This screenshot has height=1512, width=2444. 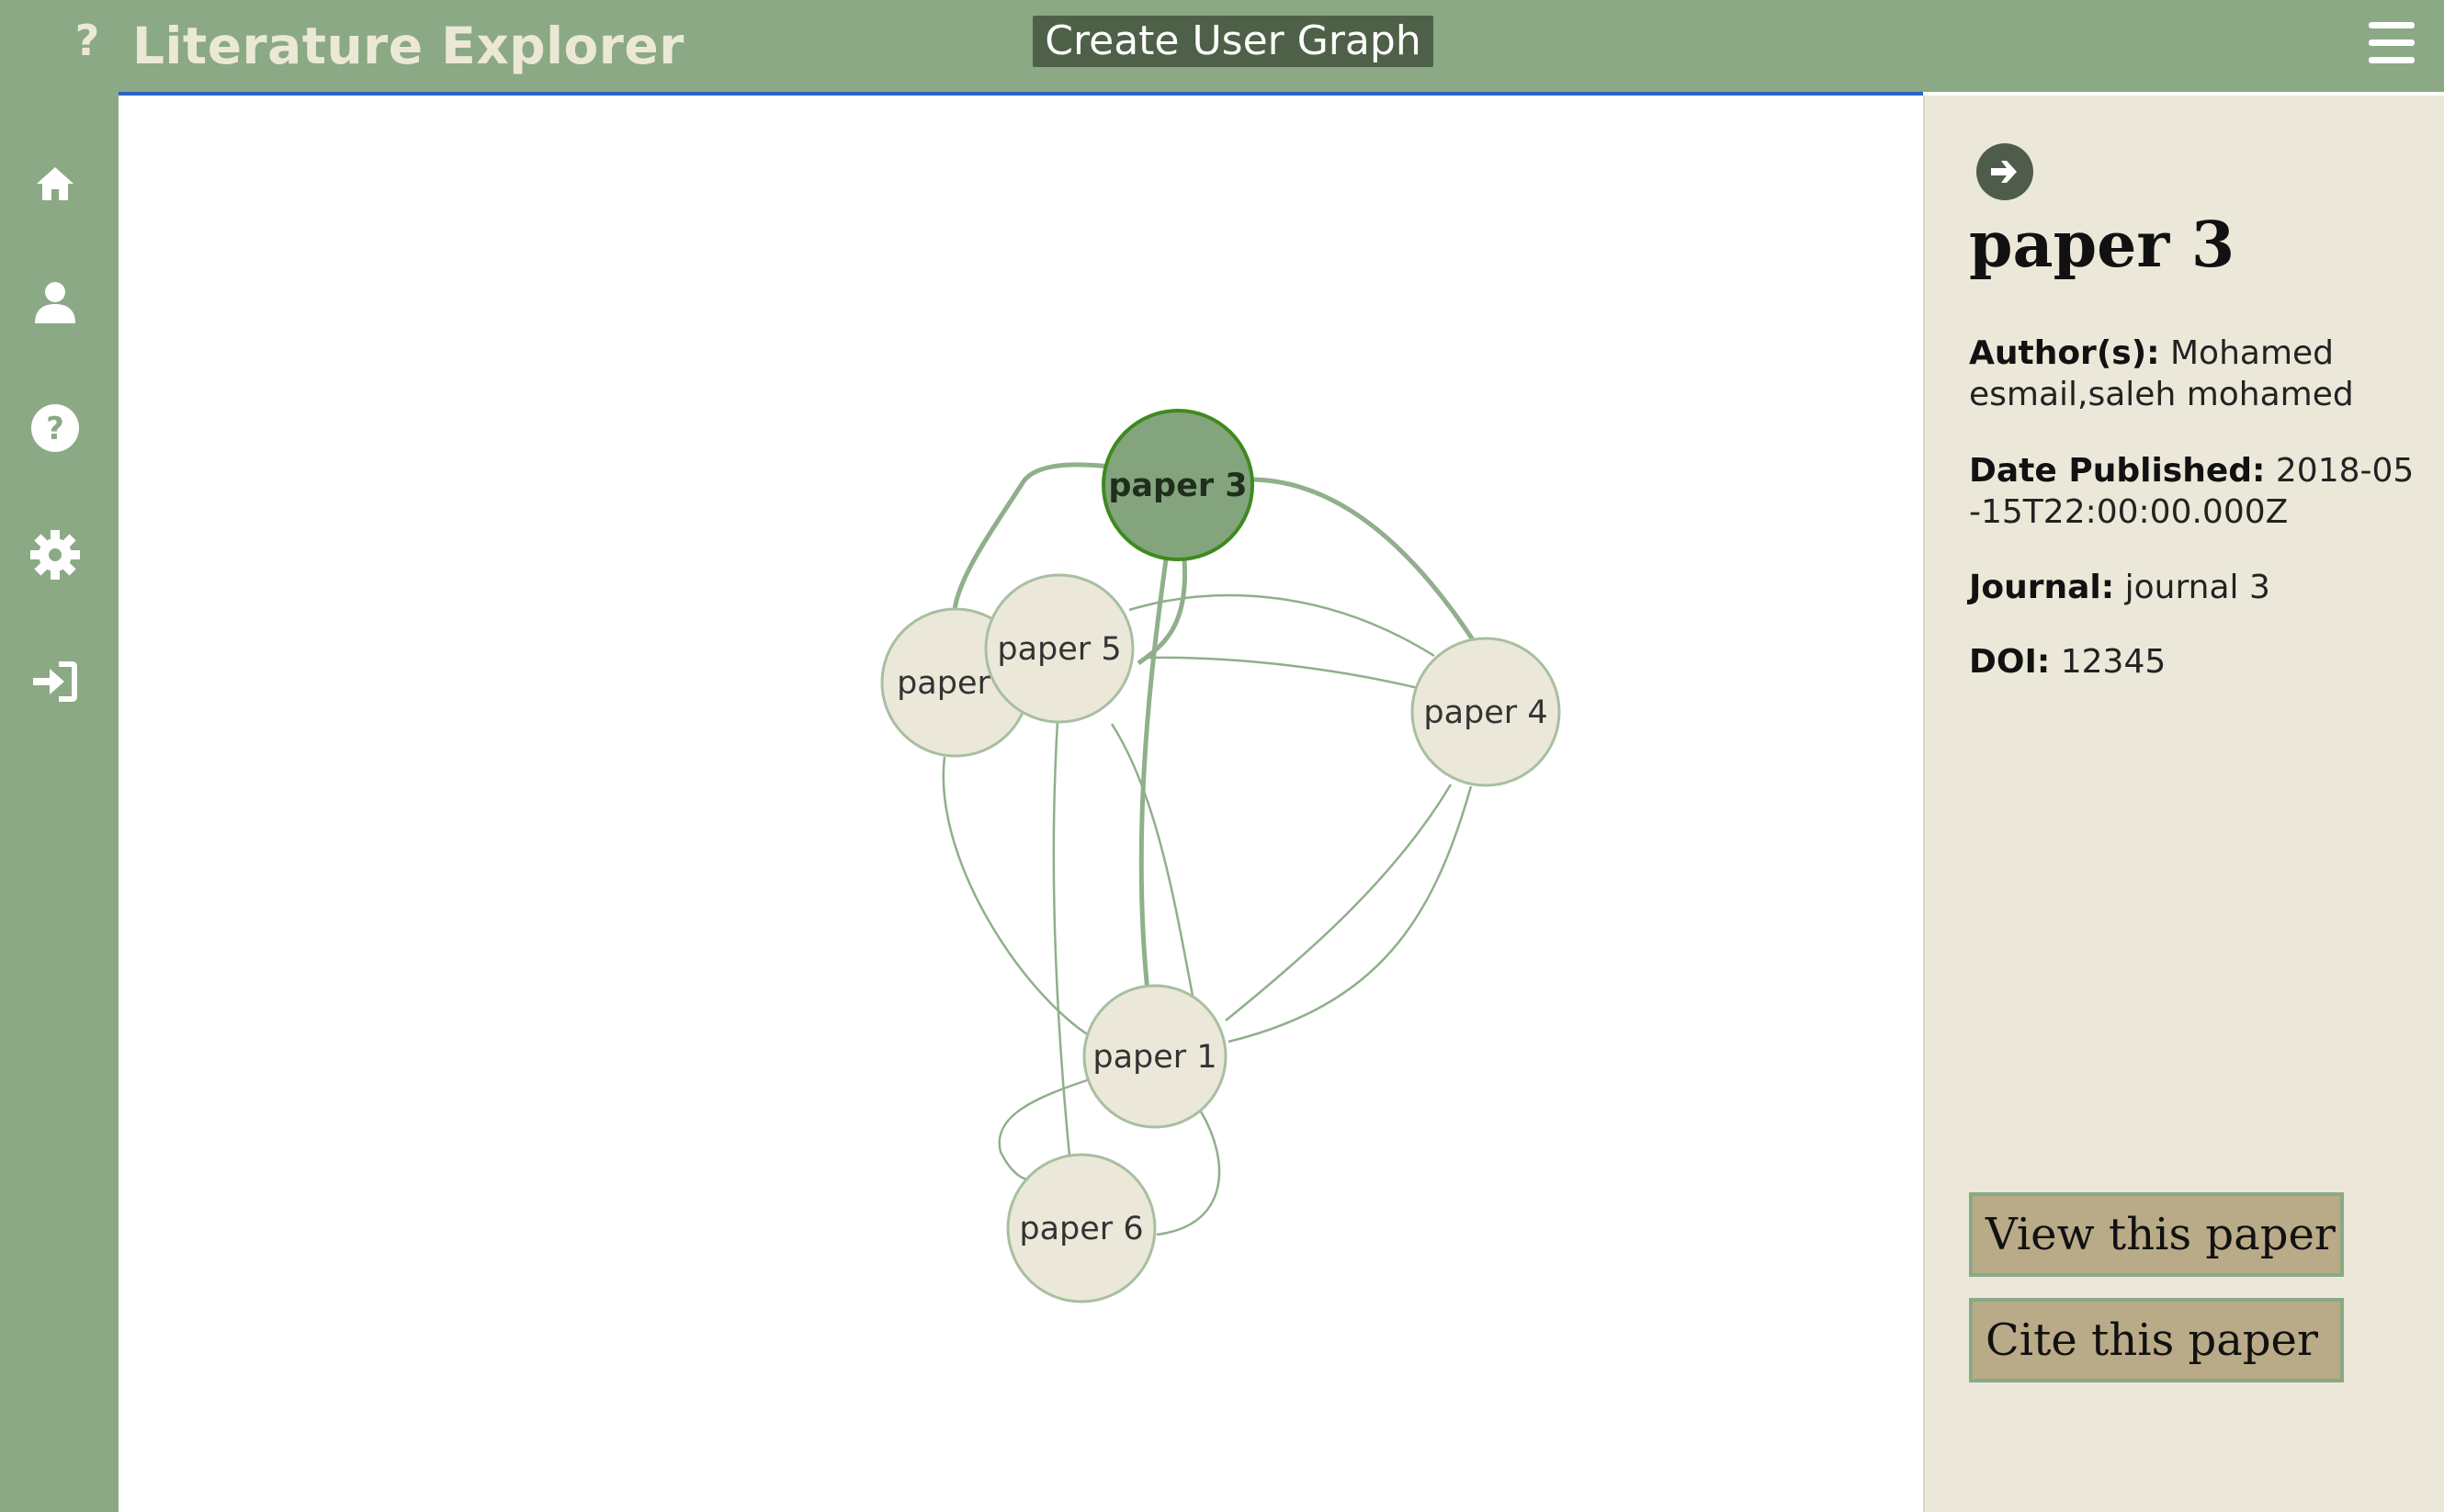 What do you see at coordinates (88, 40) in the screenshot?
I see `help-question-icon: ?` at bounding box center [88, 40].